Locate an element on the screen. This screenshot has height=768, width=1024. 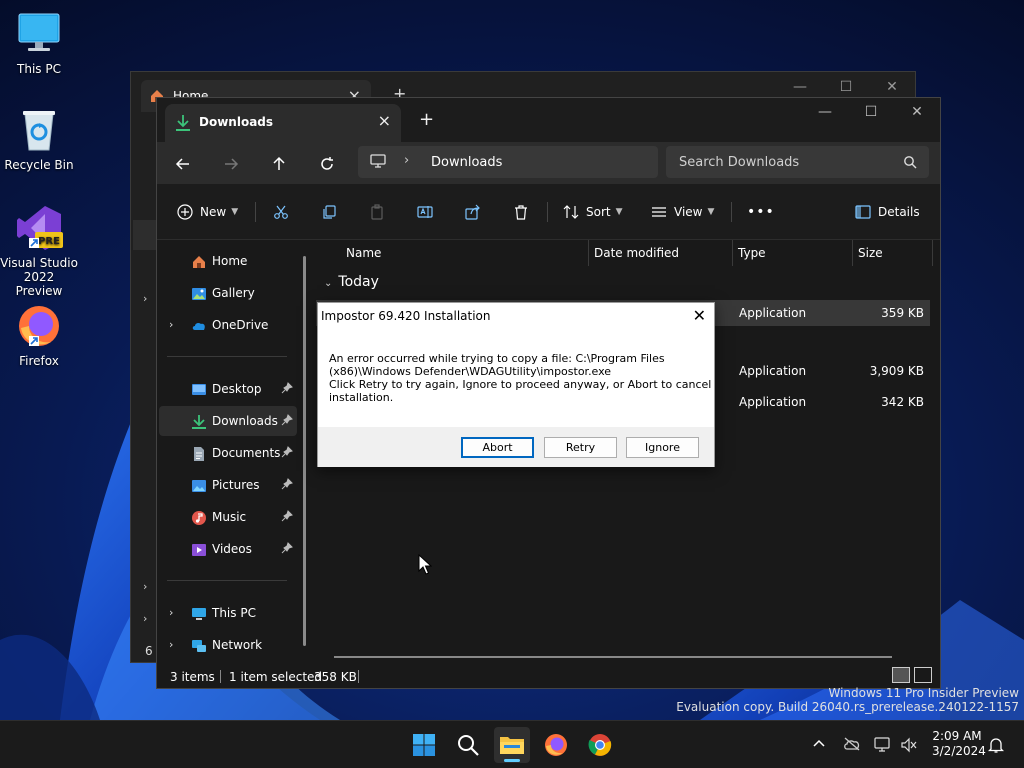
desktop-icon-visual-studio: PRE Visual Studio 2022 Preview is located at coordinates (39, 251).